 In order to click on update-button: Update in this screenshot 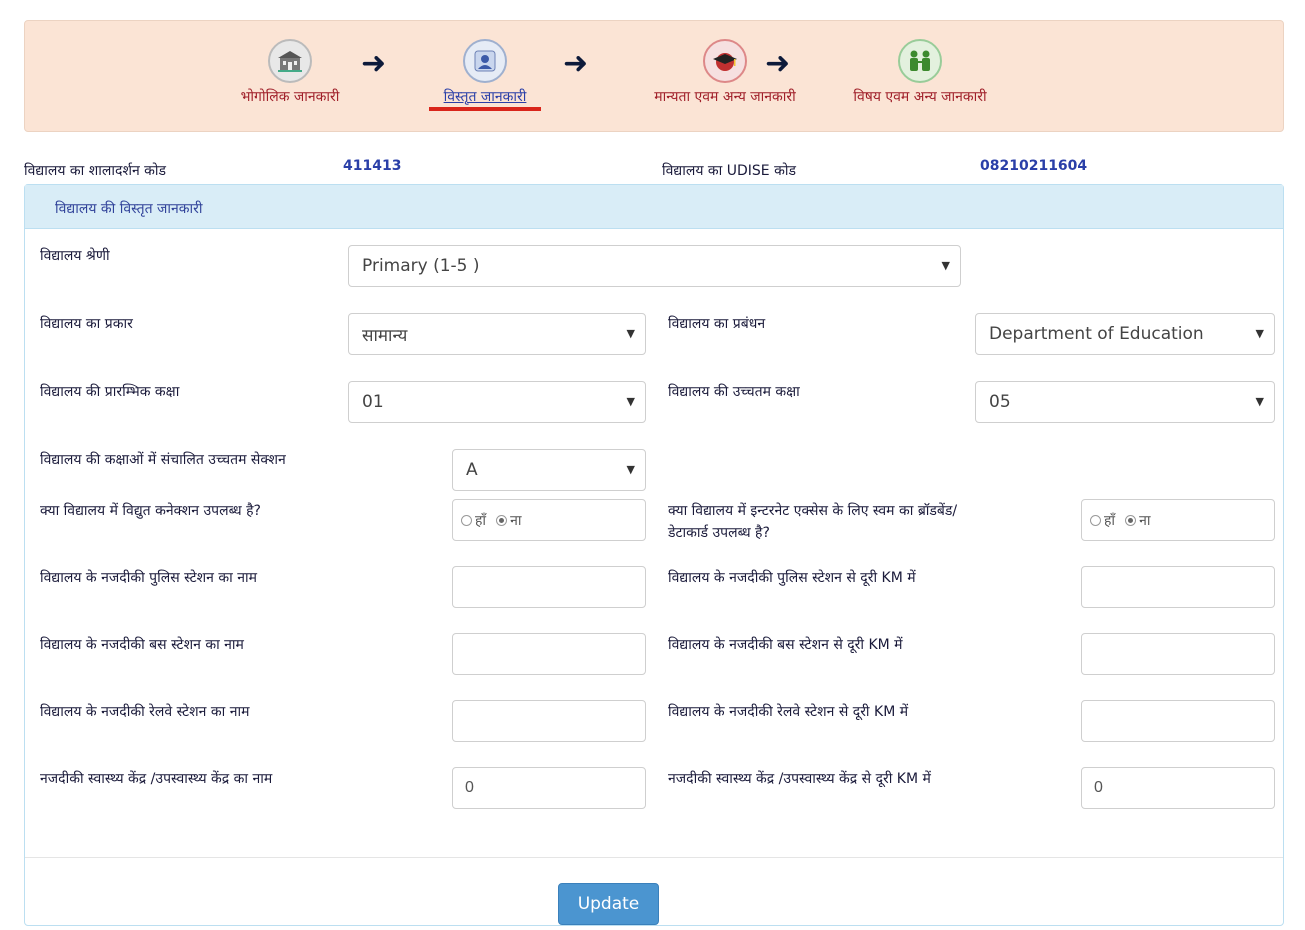, I will do `click(608, 904)`.